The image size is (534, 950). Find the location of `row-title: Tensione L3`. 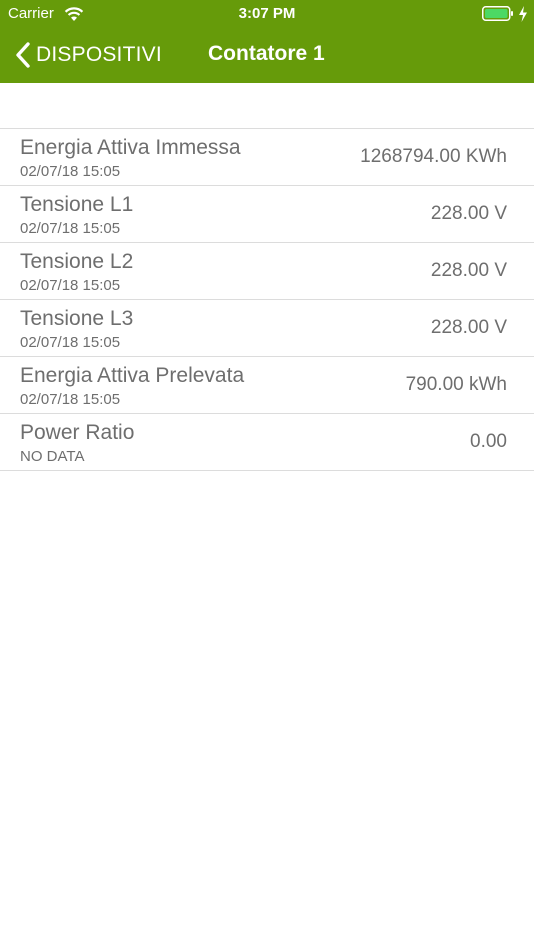

row-title: Tensione L3 is located at coordinates (77, 318).